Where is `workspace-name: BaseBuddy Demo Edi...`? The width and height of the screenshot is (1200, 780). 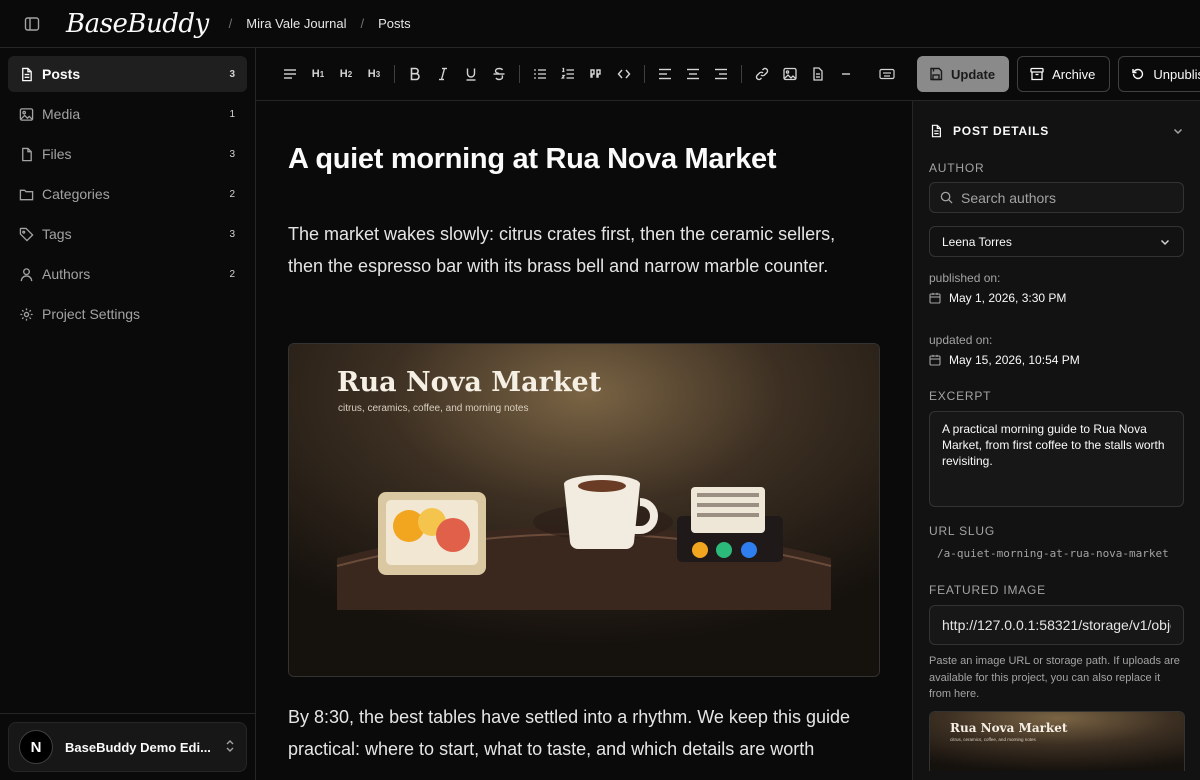 workspace-name: BaseBuddy Demo Edi... is located at coordinates (138, 747).